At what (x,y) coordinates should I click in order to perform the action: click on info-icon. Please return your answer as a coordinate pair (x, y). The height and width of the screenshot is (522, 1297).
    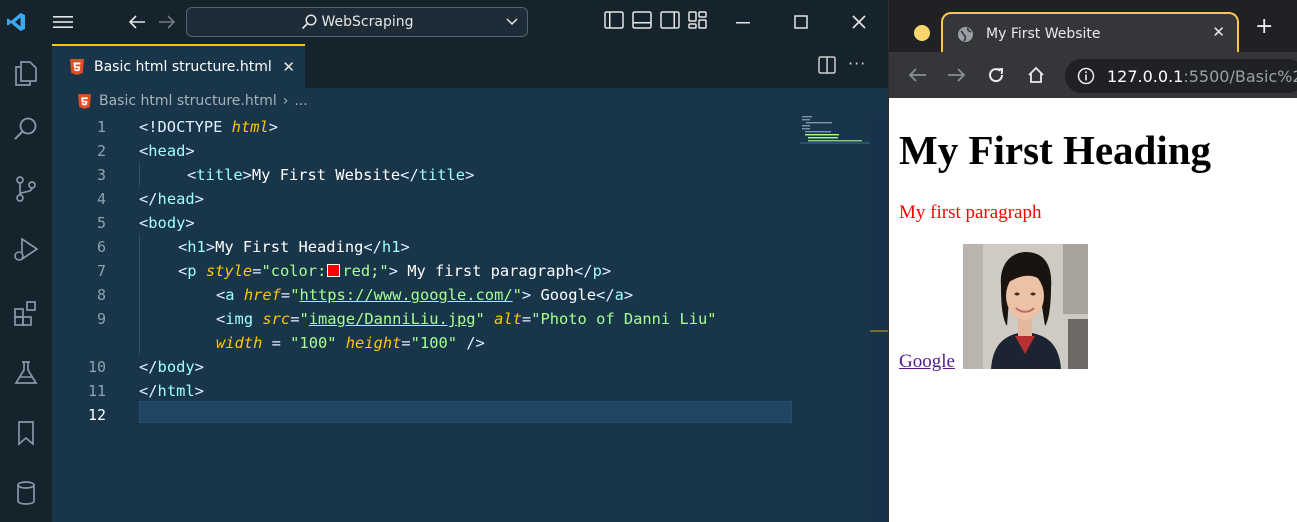
    Looking at the image, I should click on (1086, 76).